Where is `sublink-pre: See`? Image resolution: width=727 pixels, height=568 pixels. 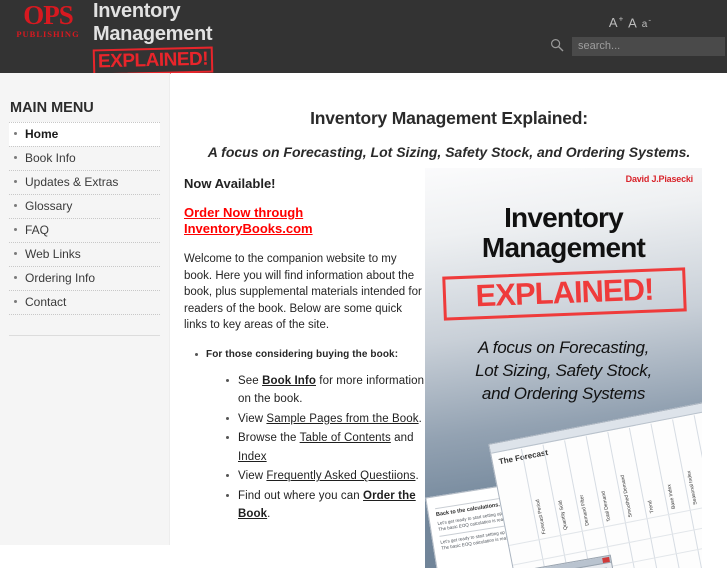
sublink-pre: See is located at coordinates (250, 380).